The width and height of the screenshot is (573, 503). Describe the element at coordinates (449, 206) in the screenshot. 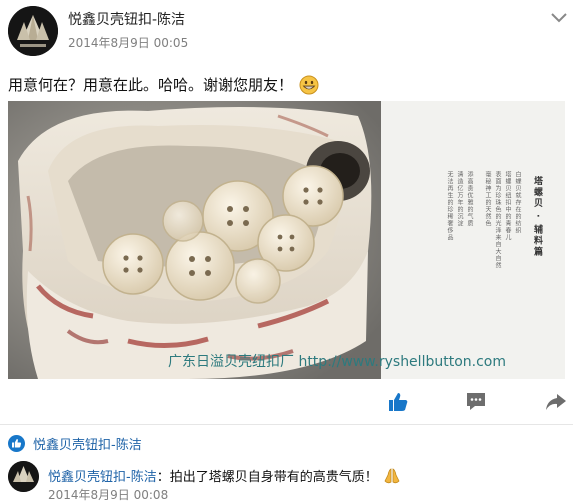

I see `panel-line: 无法再生的珍稀奢侈品` at that location.